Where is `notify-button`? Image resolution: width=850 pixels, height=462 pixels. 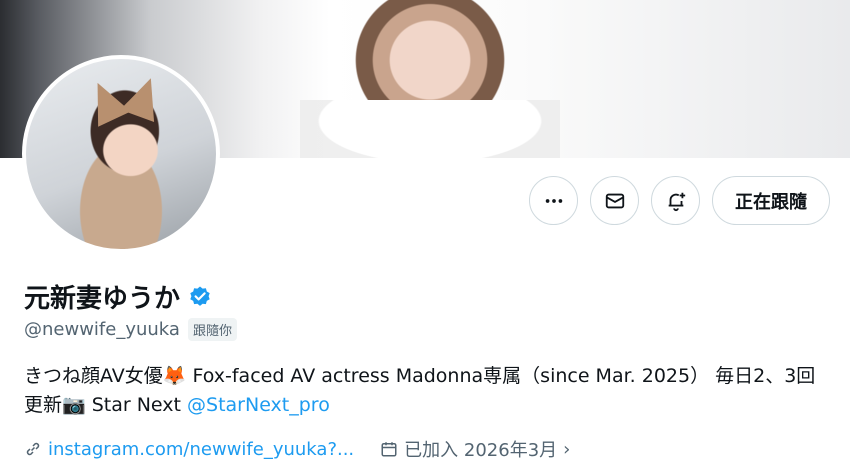
notify-button is located at coordinates (675, 200).